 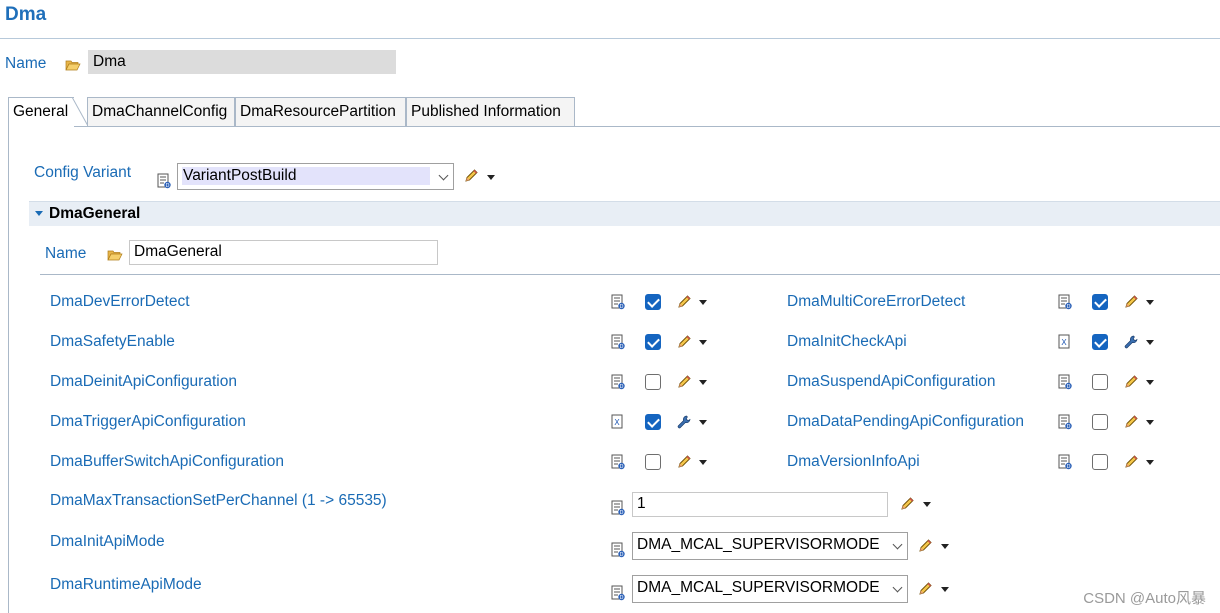 I want to click on param-label-dmatriggerapiconfiguration: DmaTriggerApiConfiguration, so click(x=148, y=421).